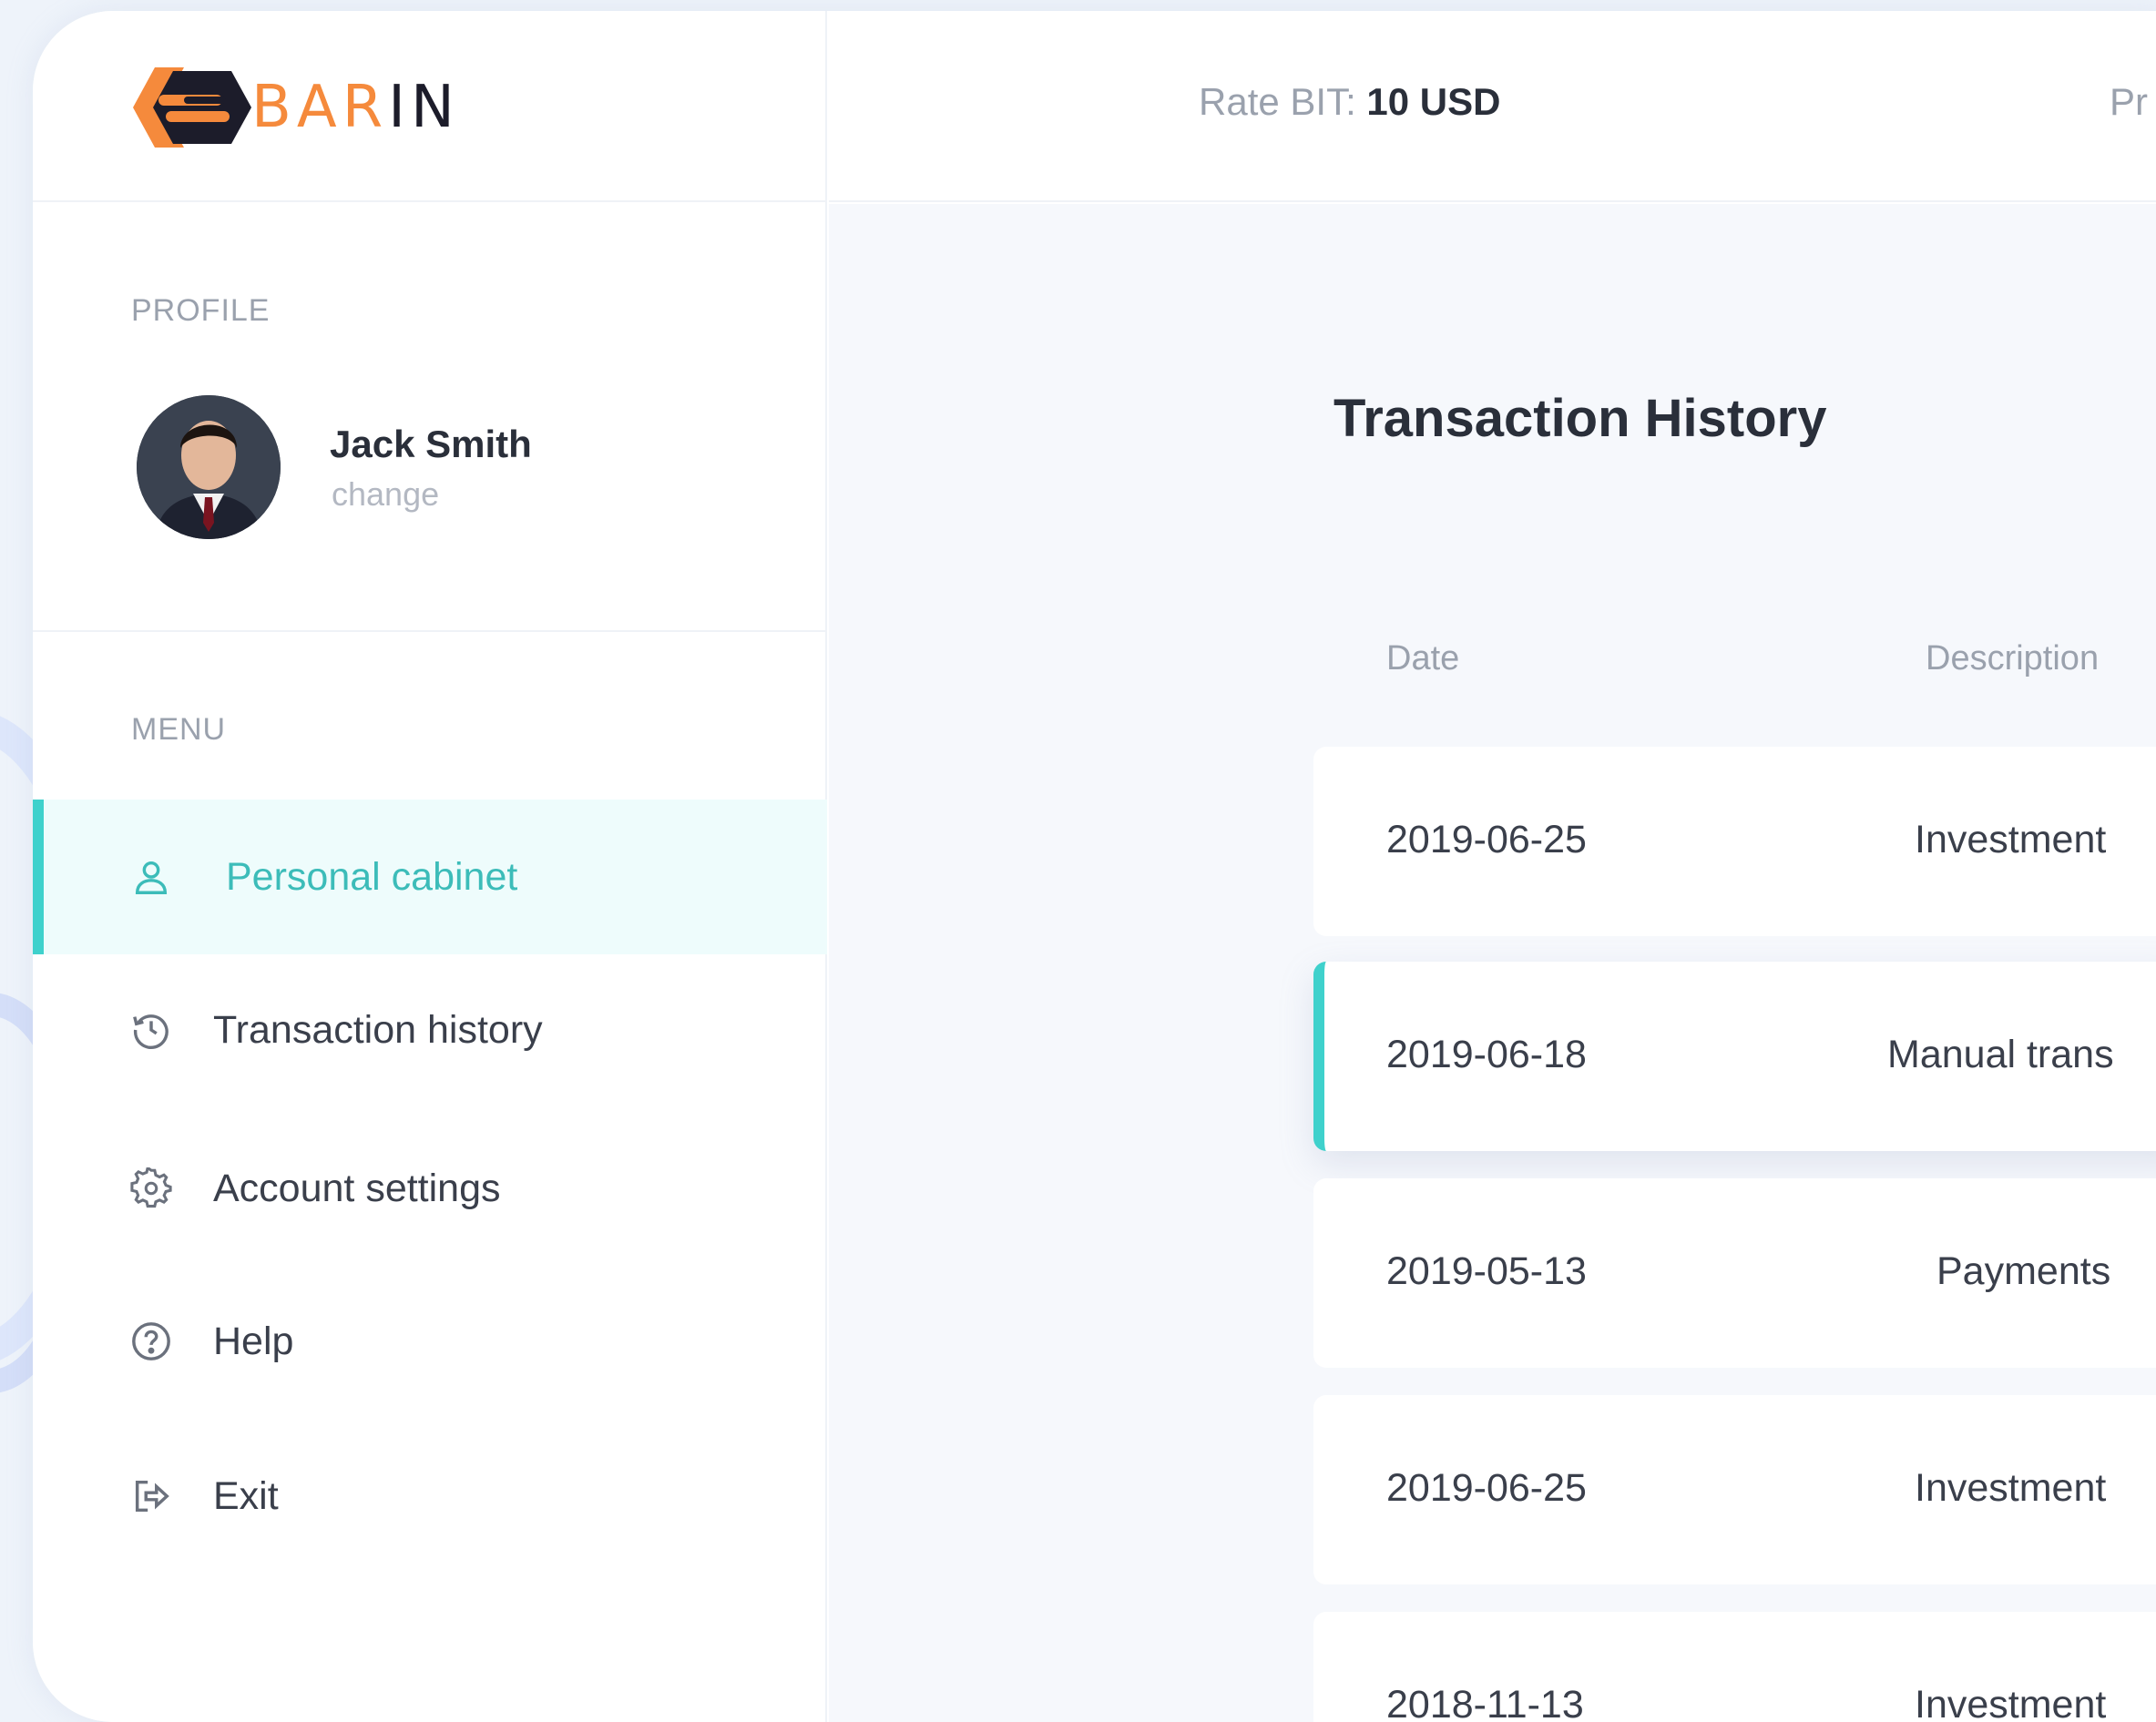 The image size is (2156, 1722). What do you see at coordinates (1277, 101) in the screenshot?
I see `rate-label: Rate BIT:` at bounding box center [1277, 101].